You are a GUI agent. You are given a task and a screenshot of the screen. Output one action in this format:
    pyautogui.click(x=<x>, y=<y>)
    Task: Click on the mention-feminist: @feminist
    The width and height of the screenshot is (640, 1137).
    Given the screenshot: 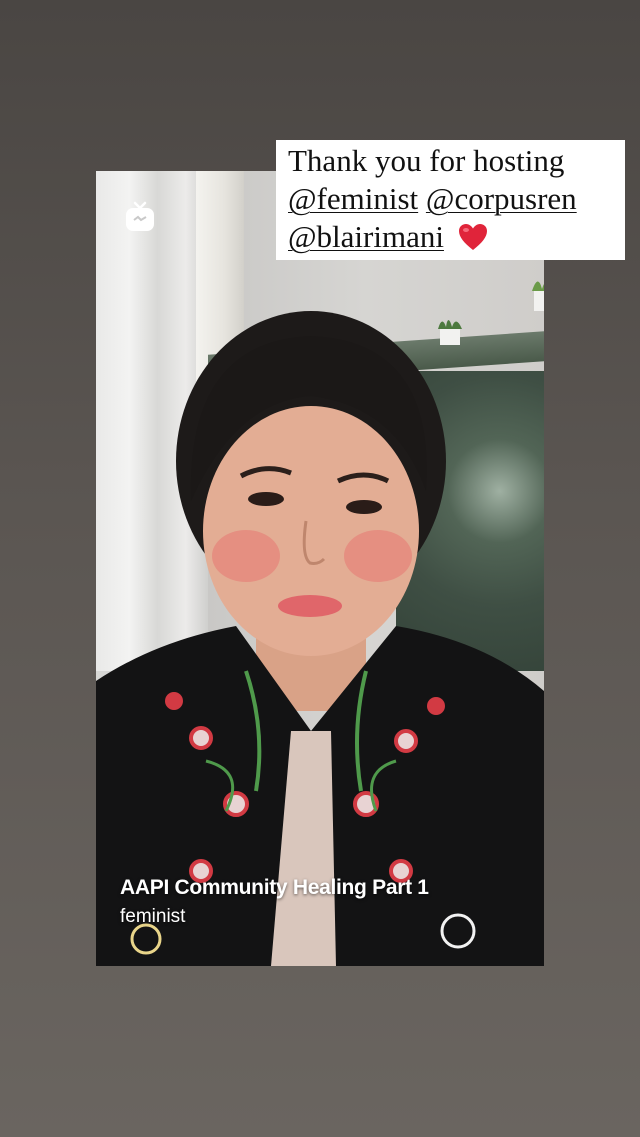 What is the action you would take?
    pyautogui.click(x=353, y=198)
    